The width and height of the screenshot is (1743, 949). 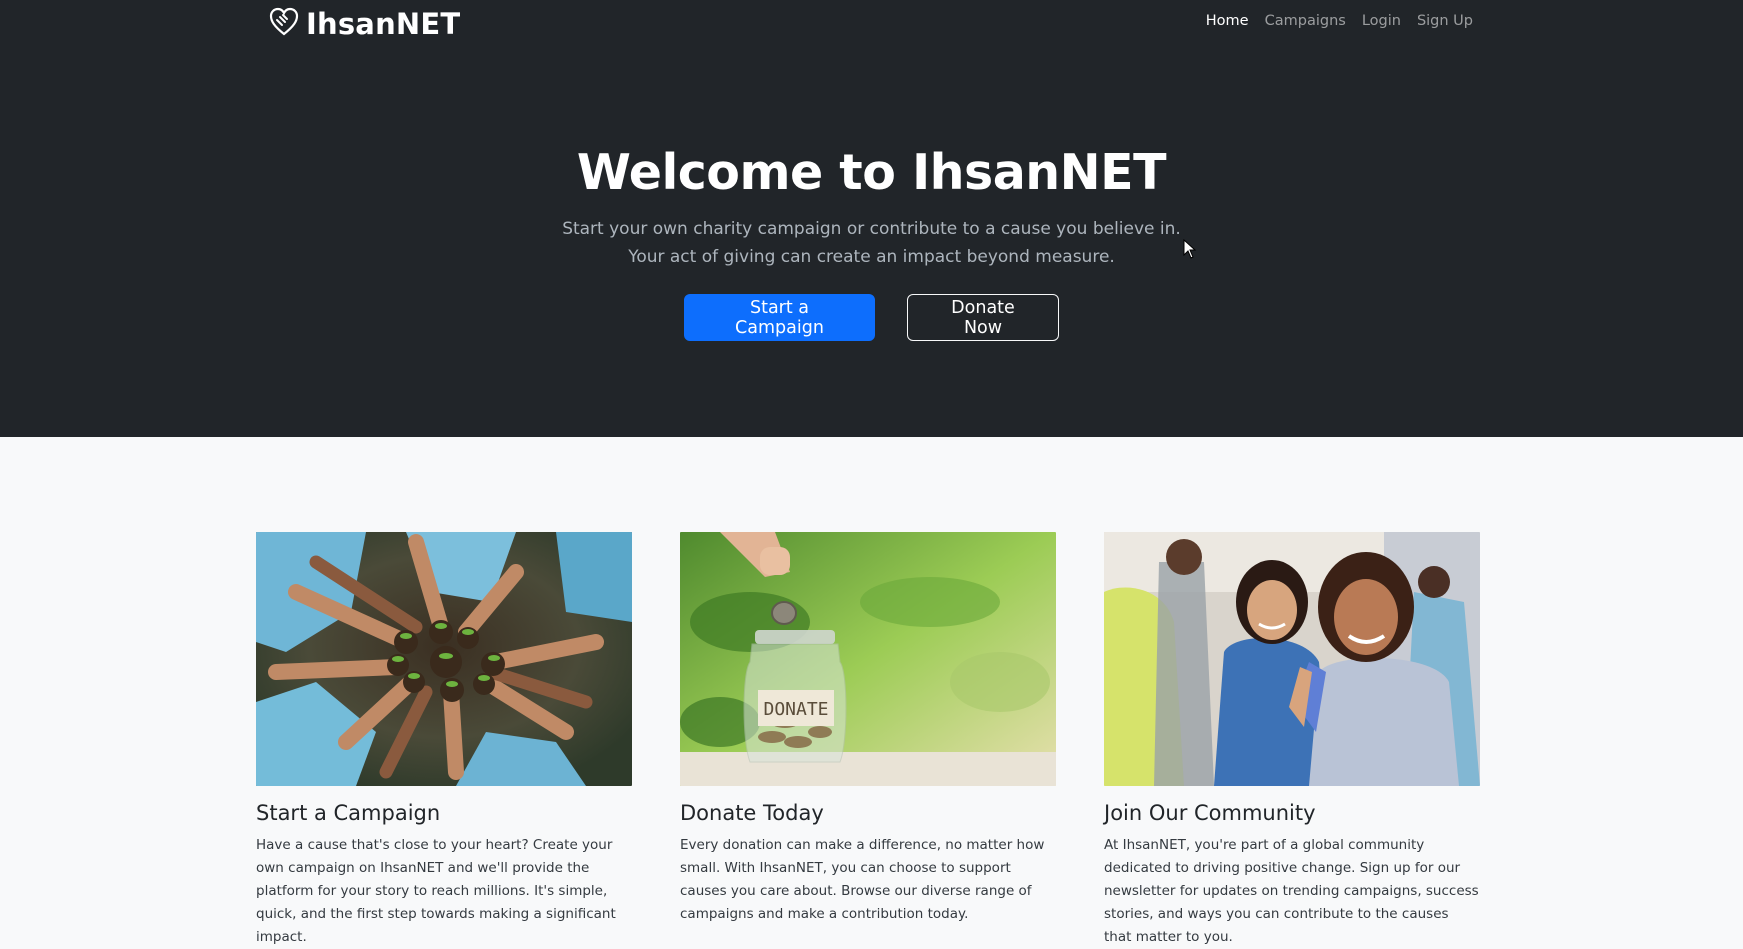 I want to click on hero-buttons: Start a Campaign Donate Now, so click(x=871, y=317).